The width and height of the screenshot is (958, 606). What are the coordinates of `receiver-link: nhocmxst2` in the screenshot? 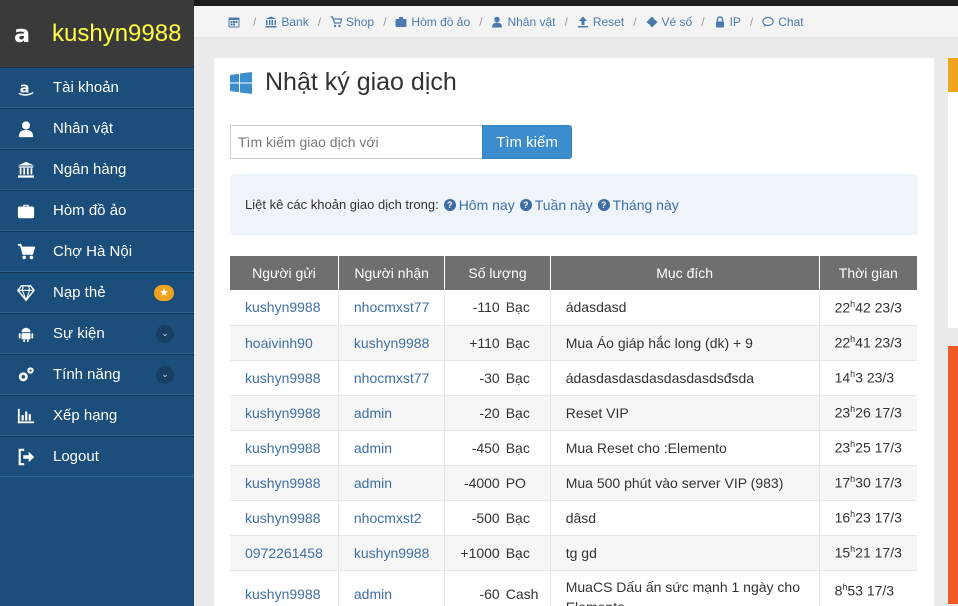 It's located at (392, 518).